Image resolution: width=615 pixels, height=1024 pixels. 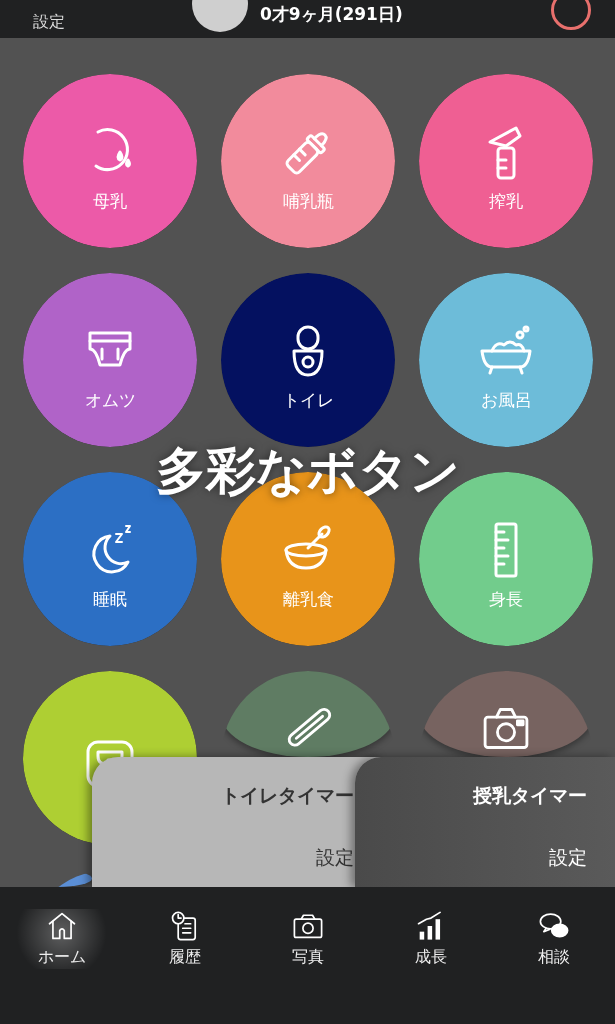 What do you see at coordinates (287, 795) in the screenshot?
I see `timer-title: トイレタイマー` at bounding box center [287, 795].